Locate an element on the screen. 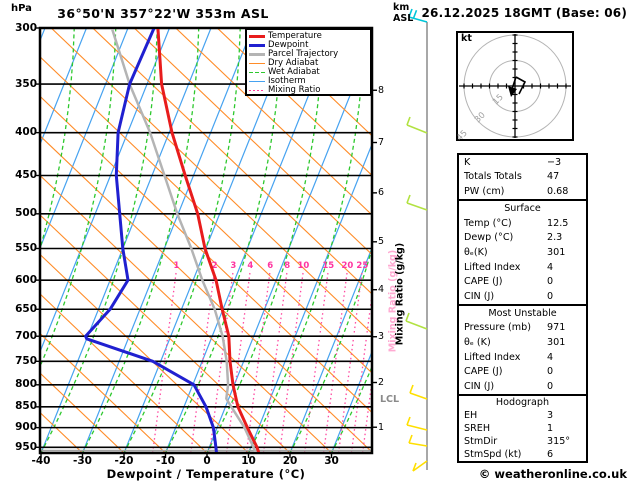 The height and width of the screenshot is (486, 629). mixing-ratio-value-label: 25 is located at coordinates (362, 266).